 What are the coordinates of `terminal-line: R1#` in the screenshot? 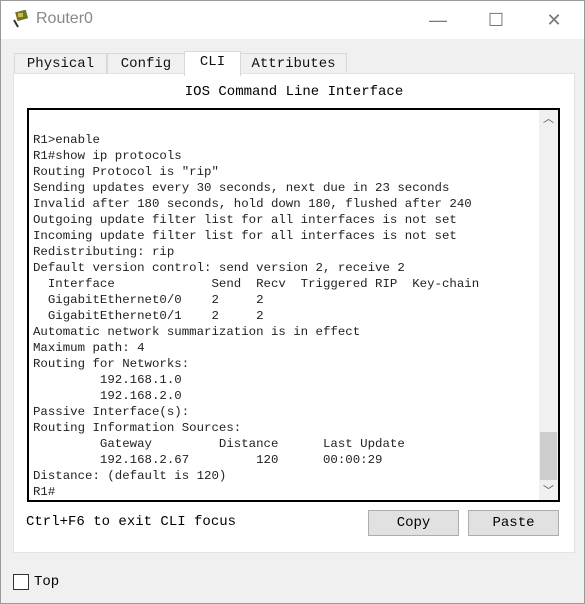 It's located at (44, 492).